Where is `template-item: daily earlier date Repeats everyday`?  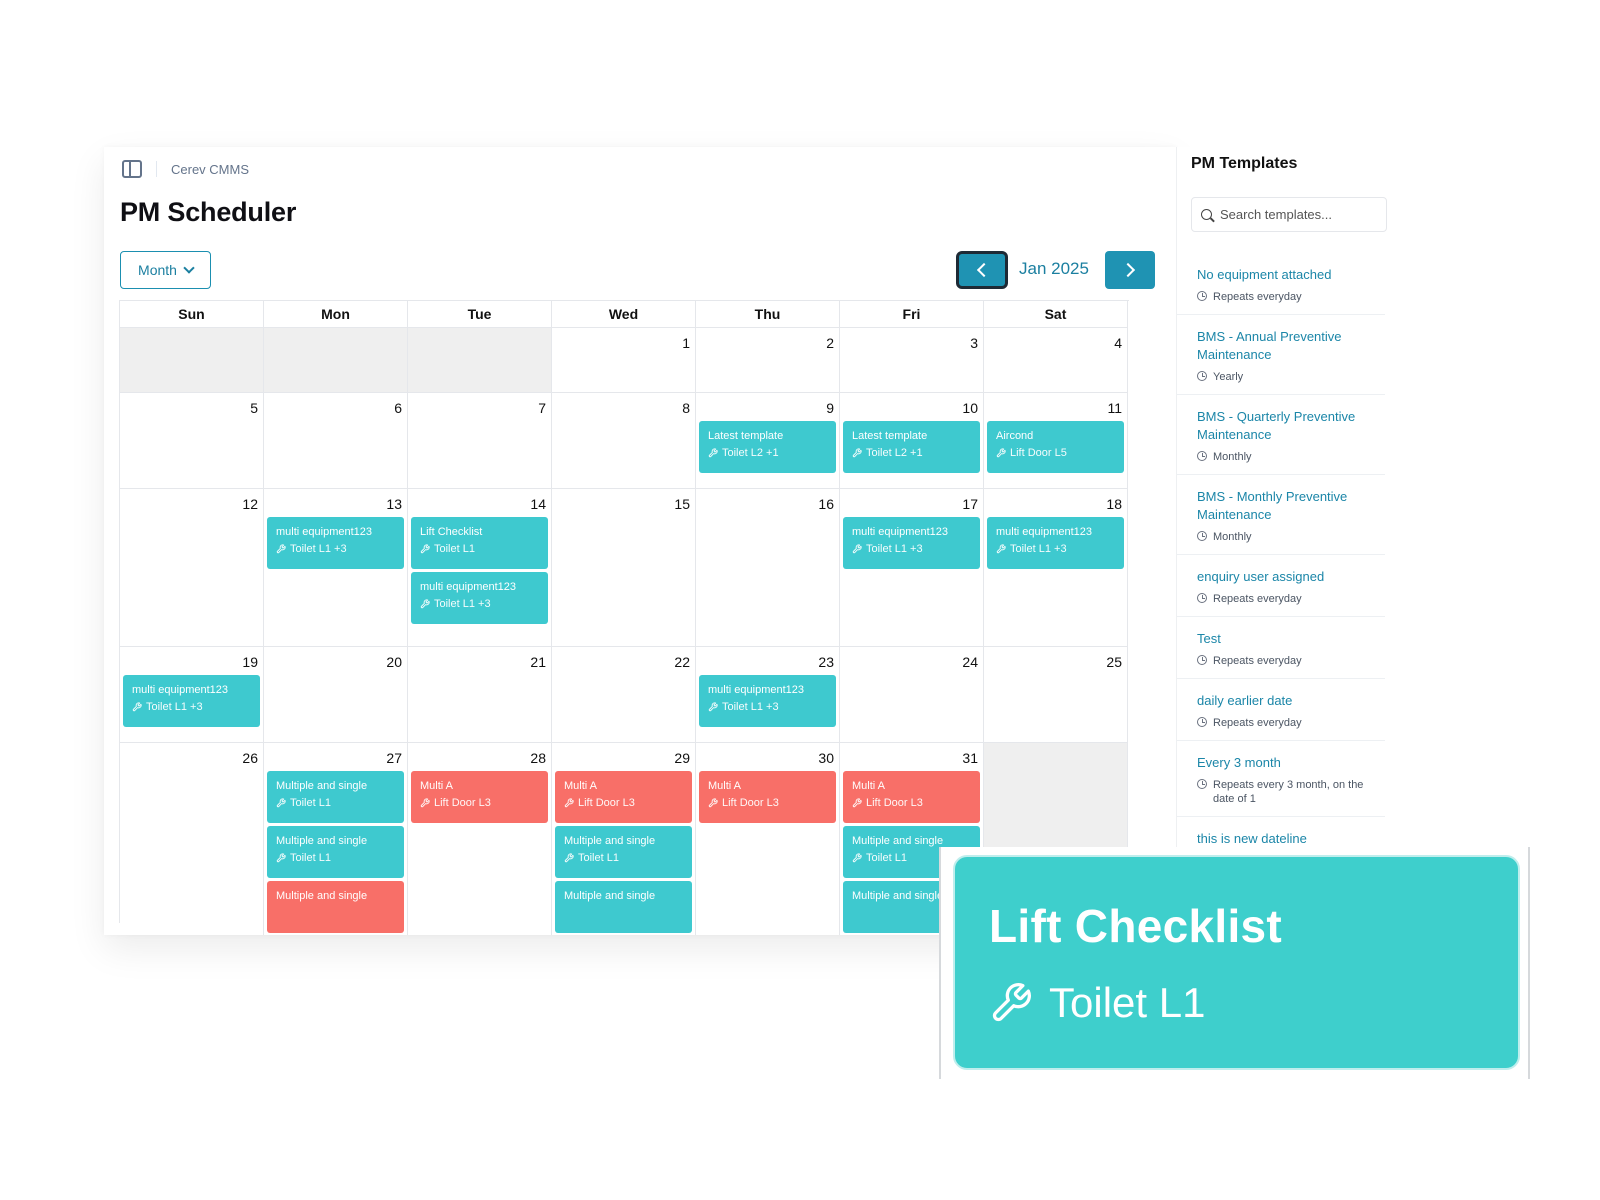
template-item: daily earlier date Repeats everyday is located at coordinates (1281, 710).